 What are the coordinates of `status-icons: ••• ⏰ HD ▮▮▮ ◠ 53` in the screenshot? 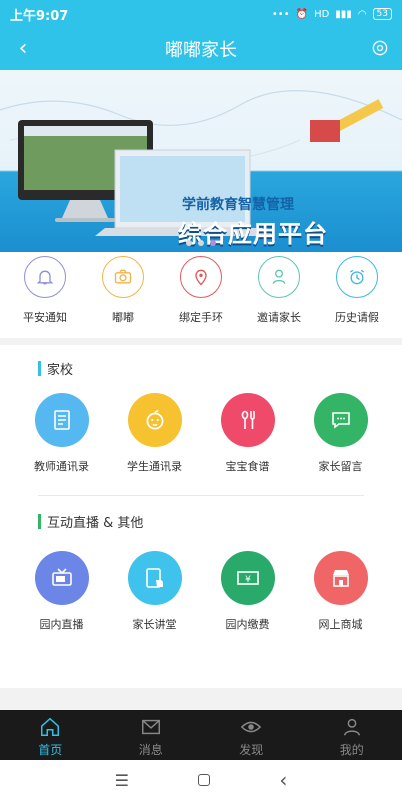 It's located at (332, 14).